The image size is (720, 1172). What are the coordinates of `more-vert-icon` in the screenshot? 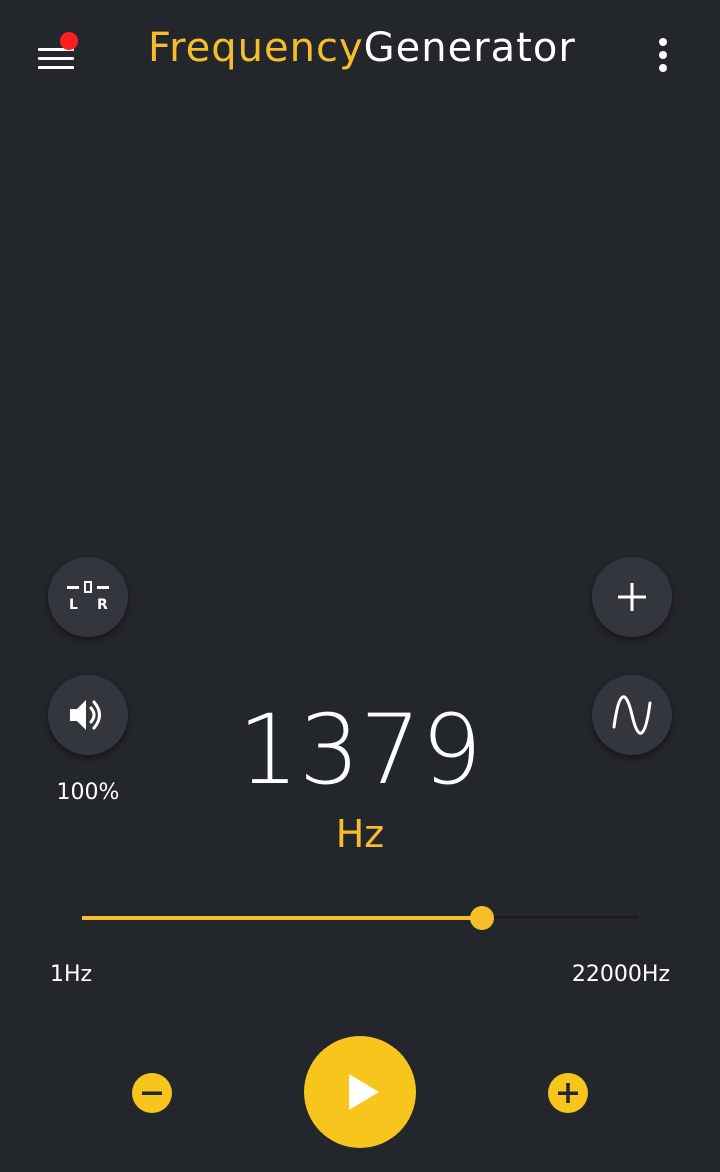 It's located at (663, 42).